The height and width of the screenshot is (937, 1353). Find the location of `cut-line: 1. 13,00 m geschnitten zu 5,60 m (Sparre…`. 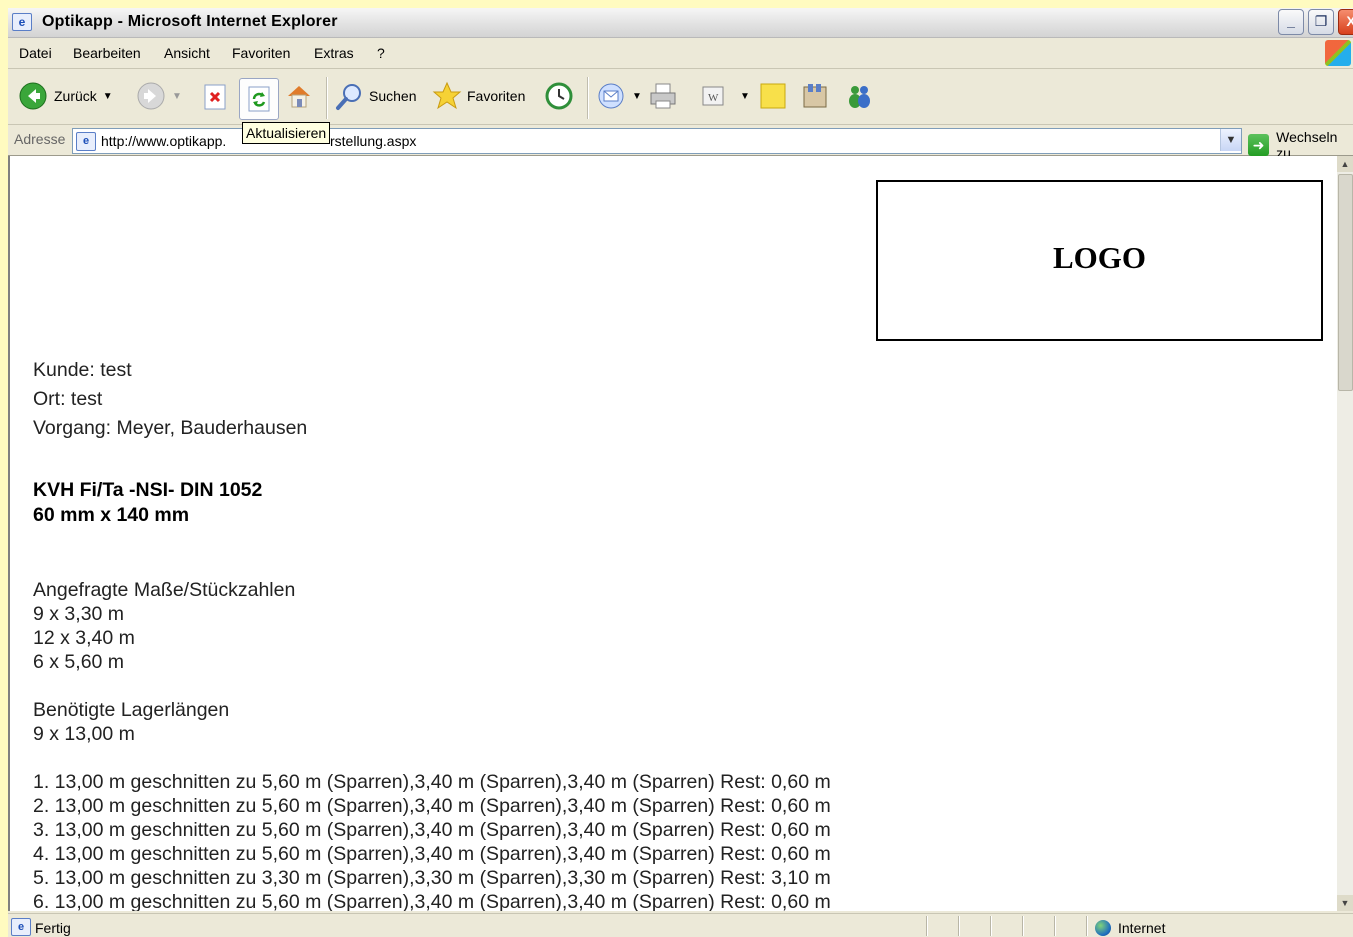

cut-line: 1. 13,00 m geschnitten zu 5,60 m (Sparre… is located at coordinates (432, 782).